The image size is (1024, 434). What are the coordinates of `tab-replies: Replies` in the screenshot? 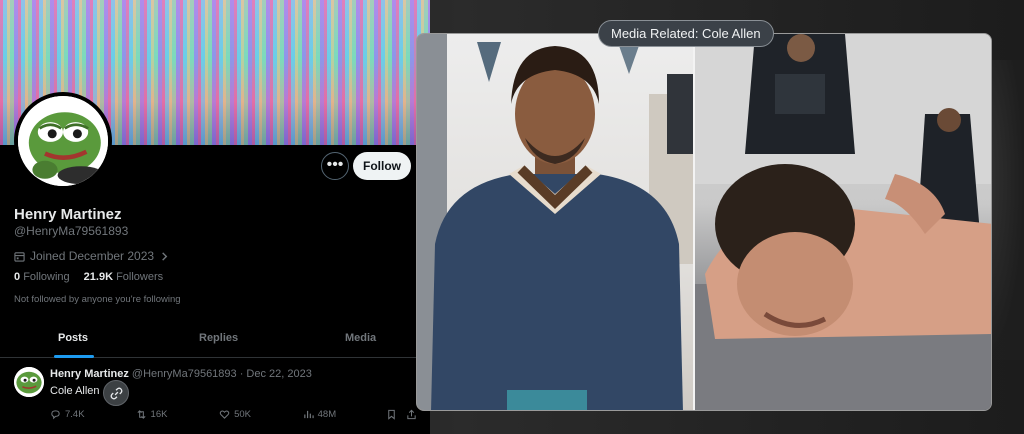 It's located at (218, 338).